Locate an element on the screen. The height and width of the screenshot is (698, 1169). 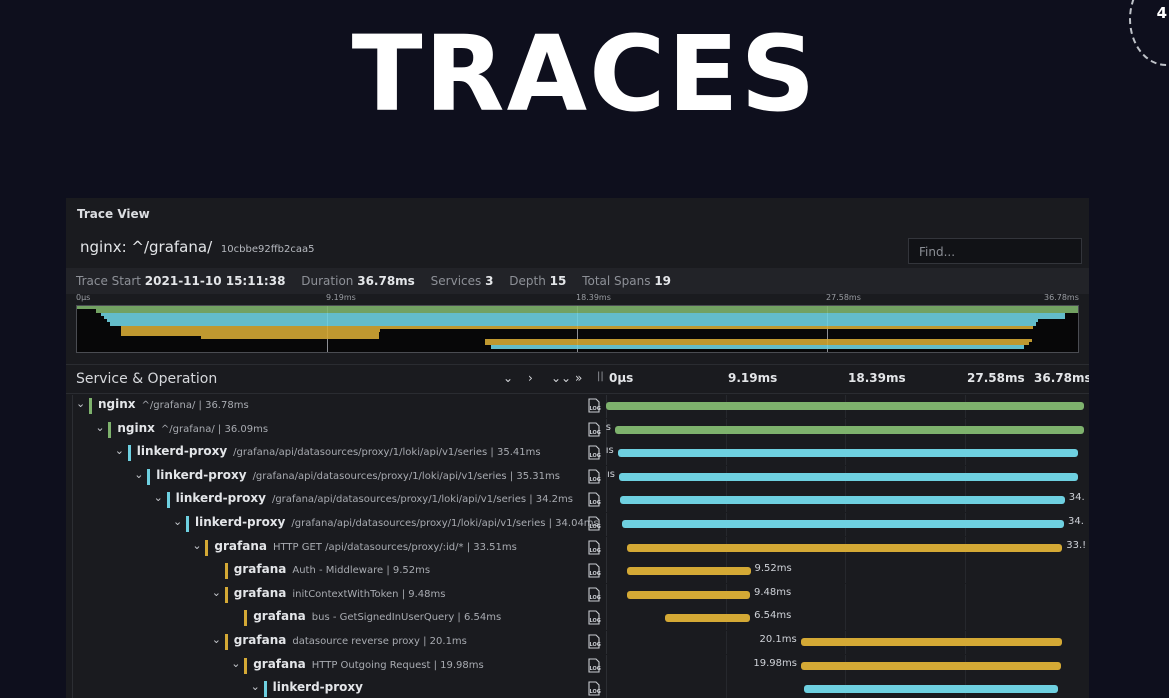
hero-title: TRACES is located at coordinates (584, 74).